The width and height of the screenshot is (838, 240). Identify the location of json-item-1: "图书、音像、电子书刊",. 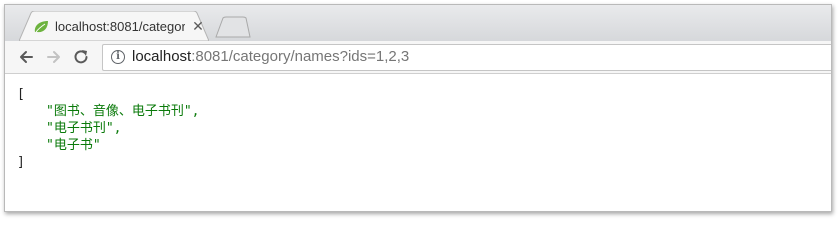
(123, 111).